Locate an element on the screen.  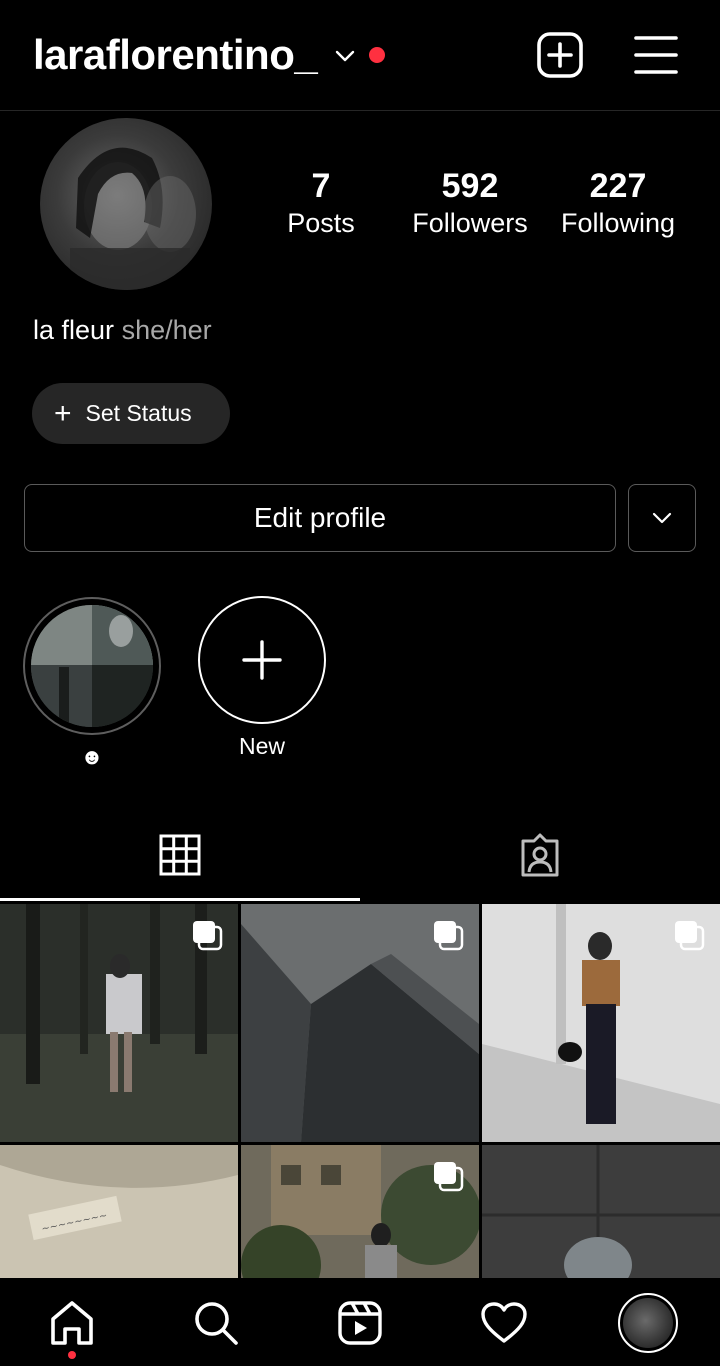
nav-activity is located at coordinates (504, 1323).